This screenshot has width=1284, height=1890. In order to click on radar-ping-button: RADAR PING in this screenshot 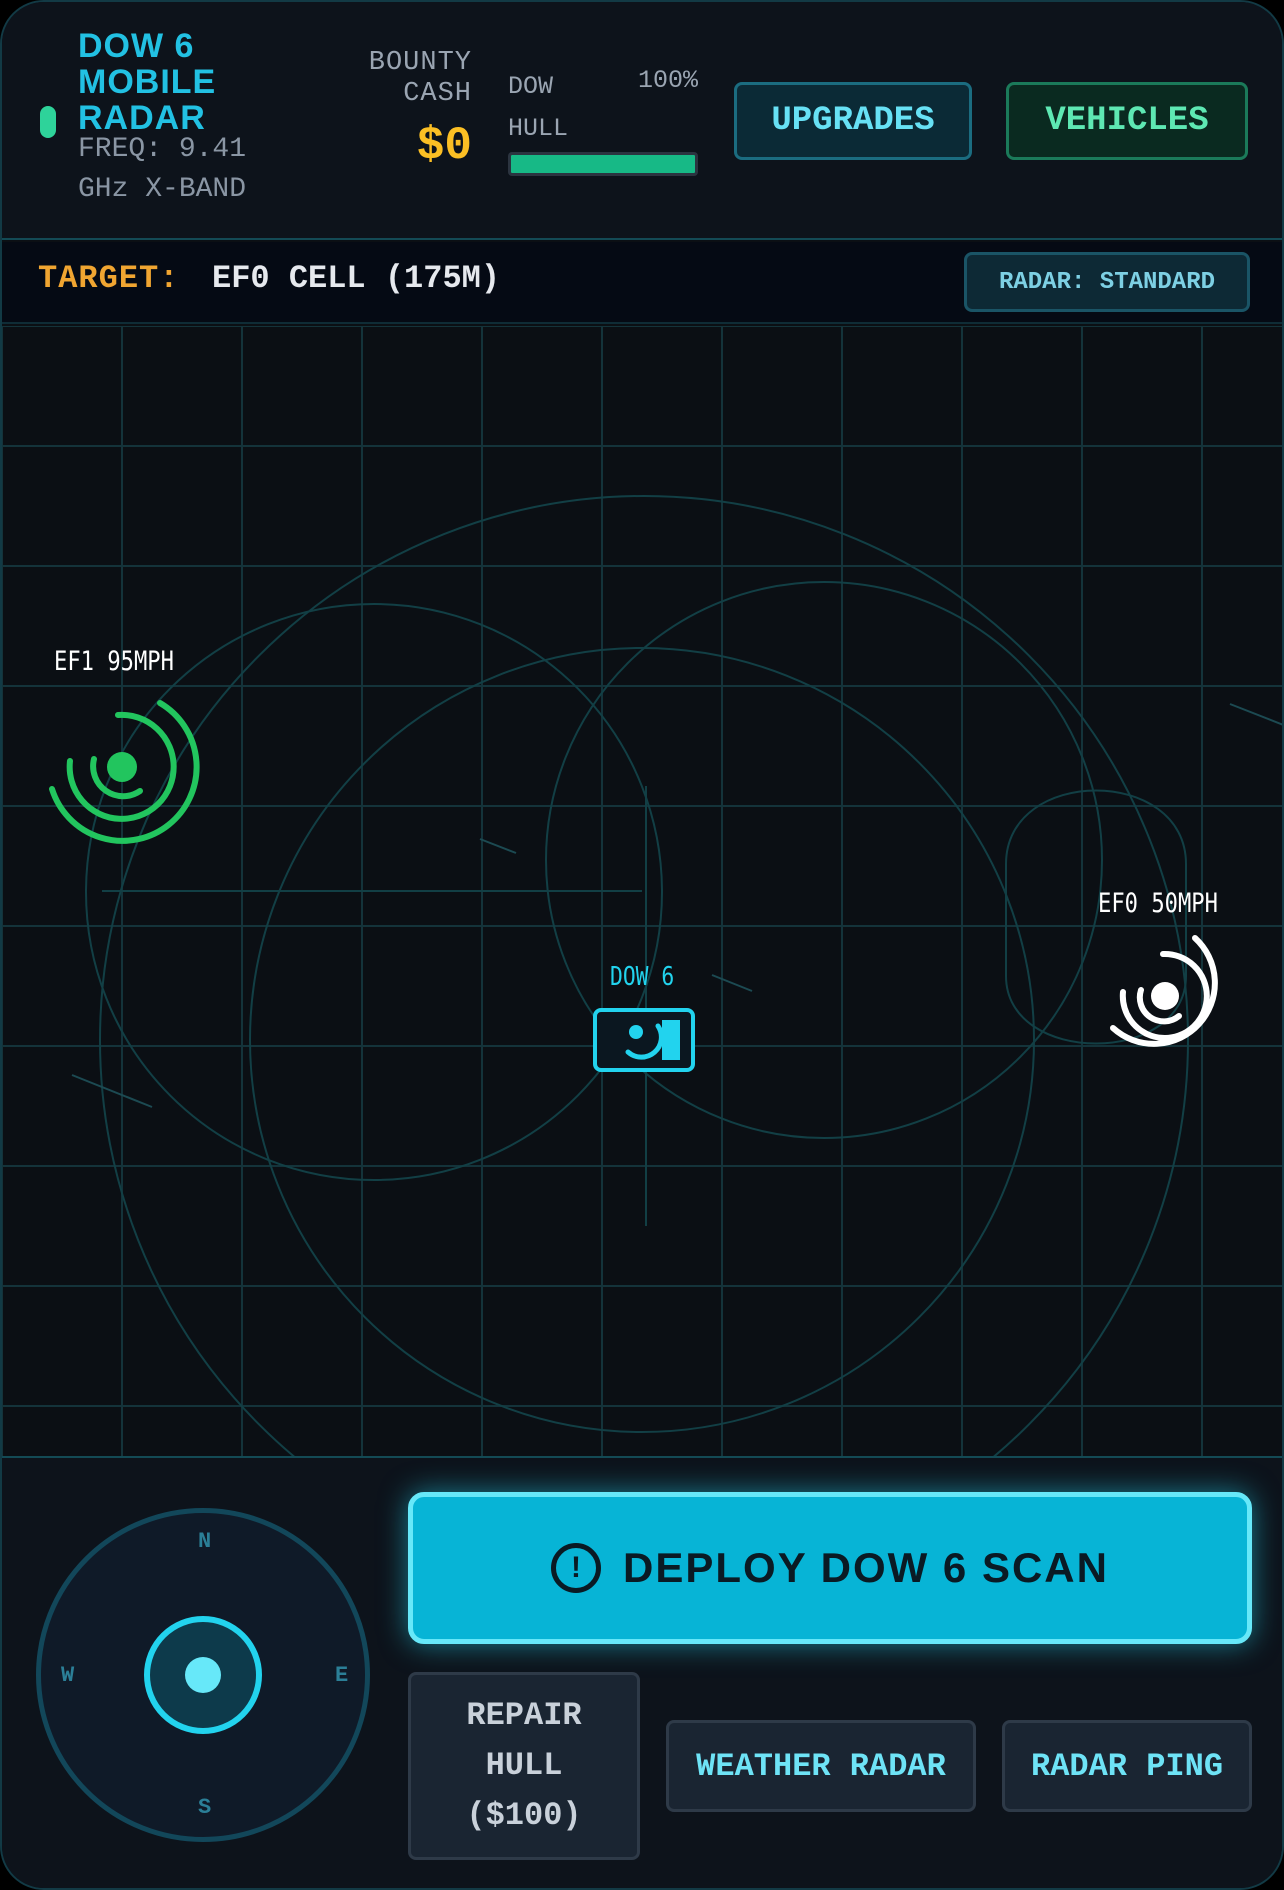, I will do `click(1127, 1766)`.